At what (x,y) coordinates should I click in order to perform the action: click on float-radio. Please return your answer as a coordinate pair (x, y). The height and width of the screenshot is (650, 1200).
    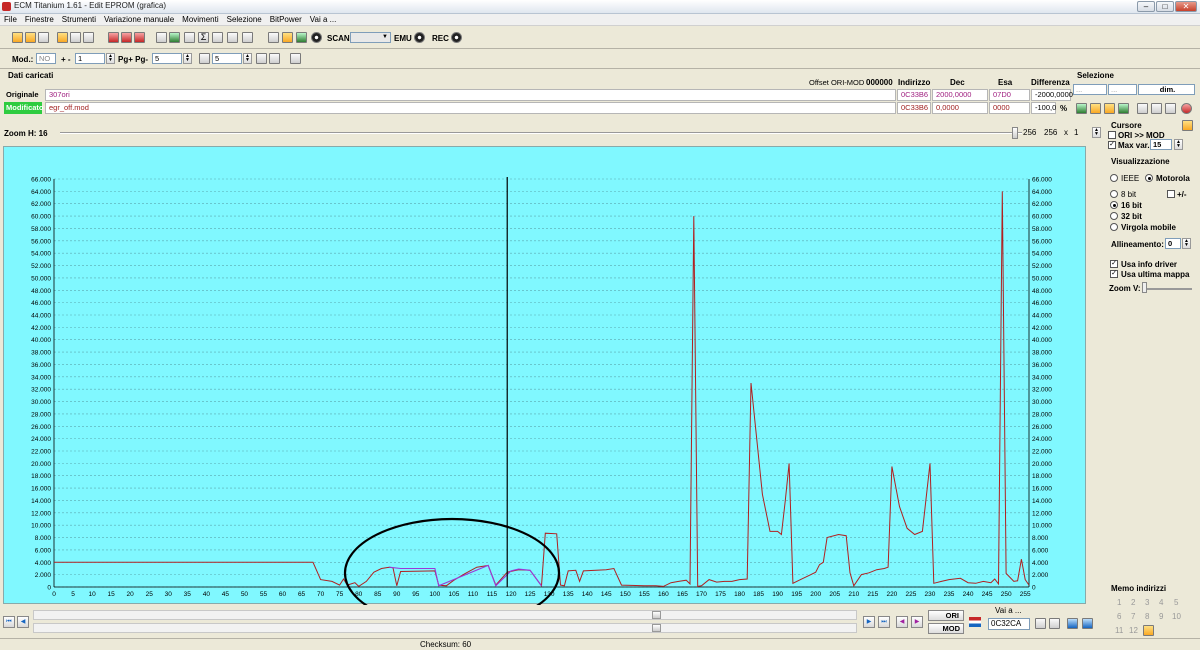
    Looking at the image, I should click on (1114, 227).